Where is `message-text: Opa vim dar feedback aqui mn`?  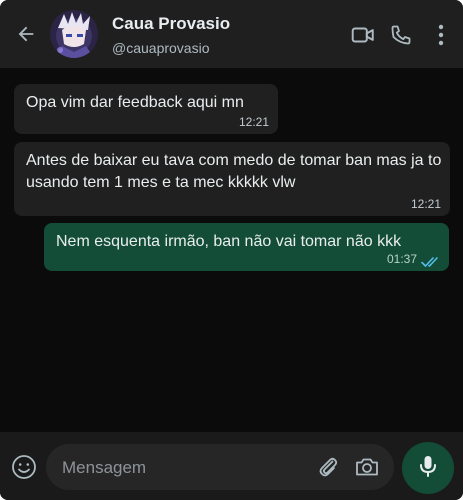
message-text: Opa vim dar feedback aqui mn is located at coordinates (135, 102).